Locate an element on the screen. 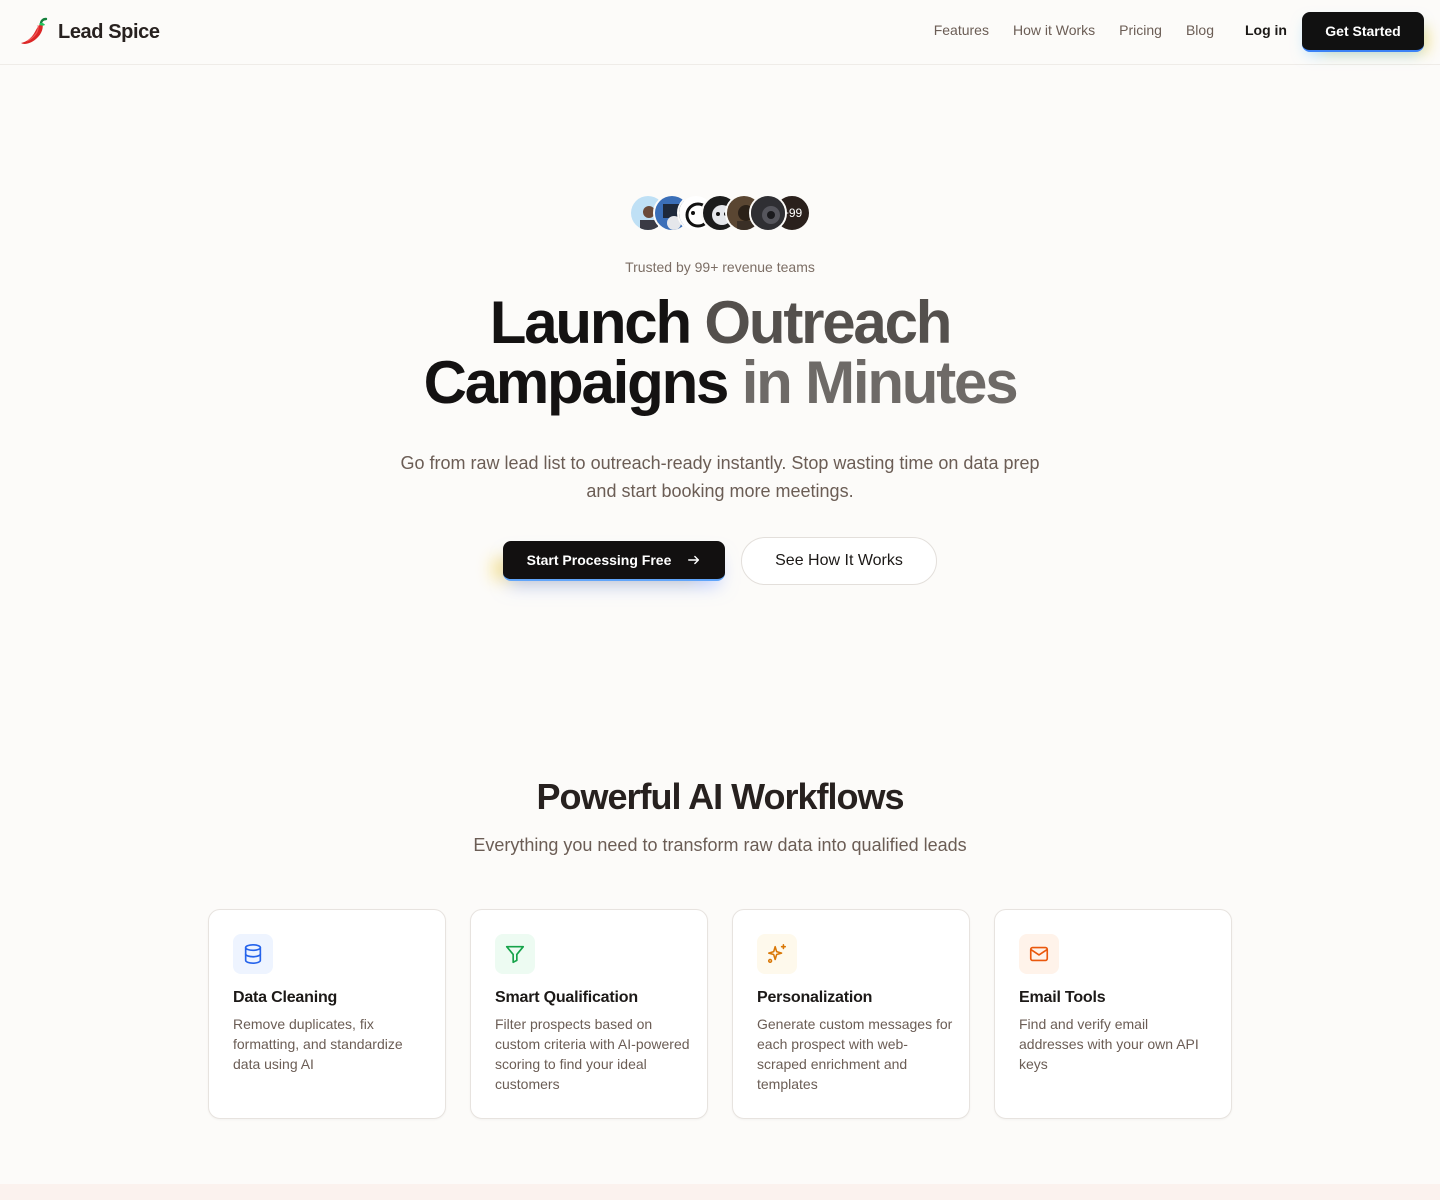 This screenshot has width=1440, height=1200. get-started-button: Get Started is located at coordinates (1363, 32).